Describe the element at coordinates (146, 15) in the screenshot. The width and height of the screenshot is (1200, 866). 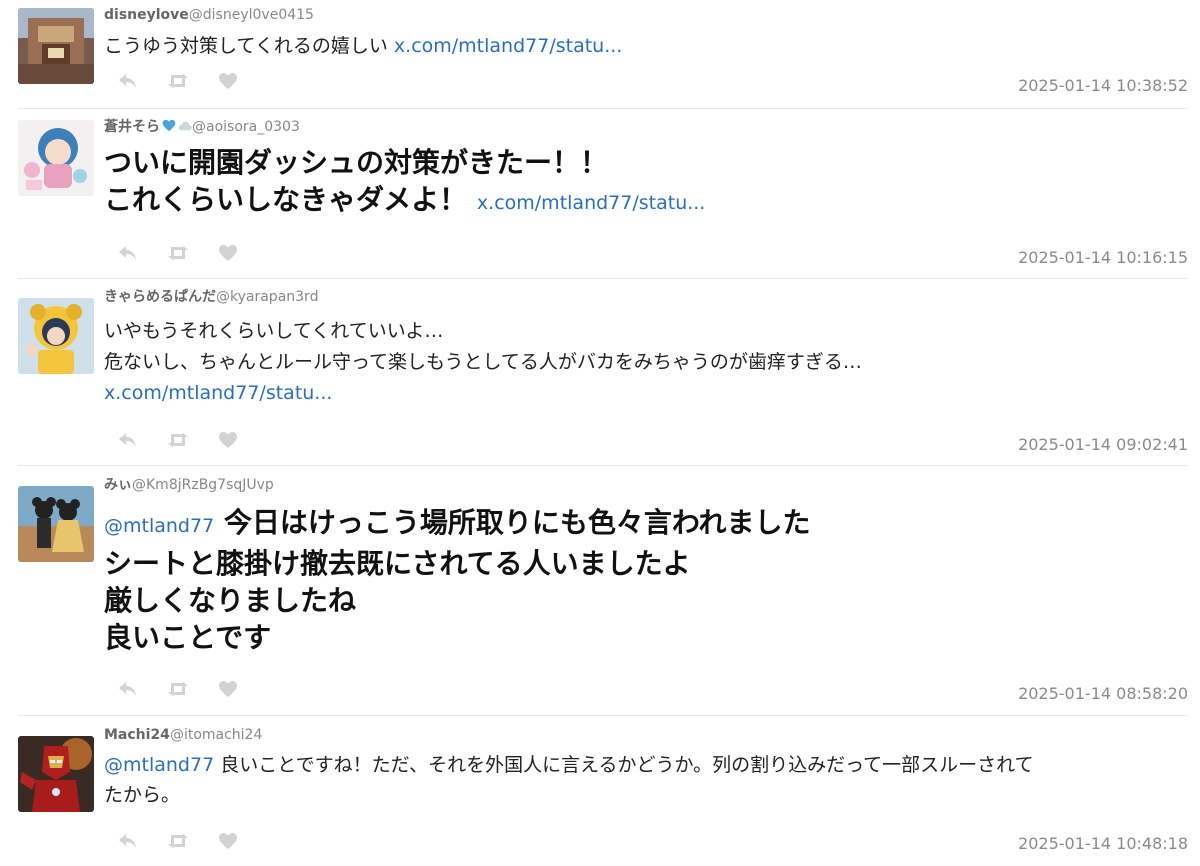
I see `display-name: disneylove` at that location.